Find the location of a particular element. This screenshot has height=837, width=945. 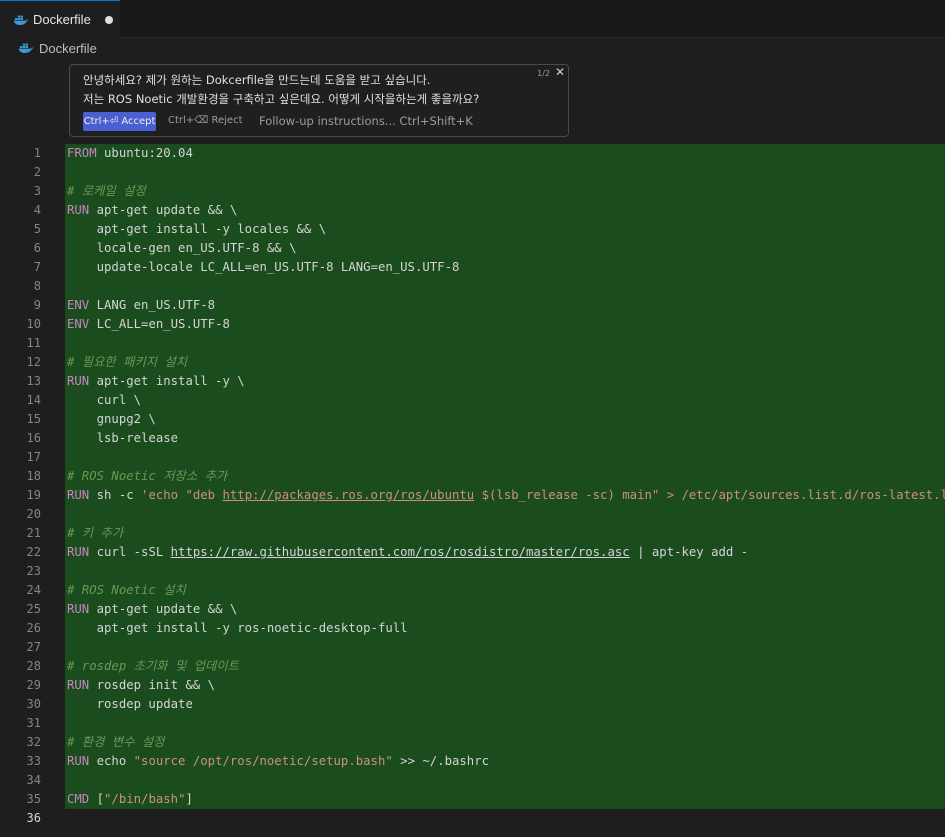

code-line: 20 is located at coordinates (472, 514).